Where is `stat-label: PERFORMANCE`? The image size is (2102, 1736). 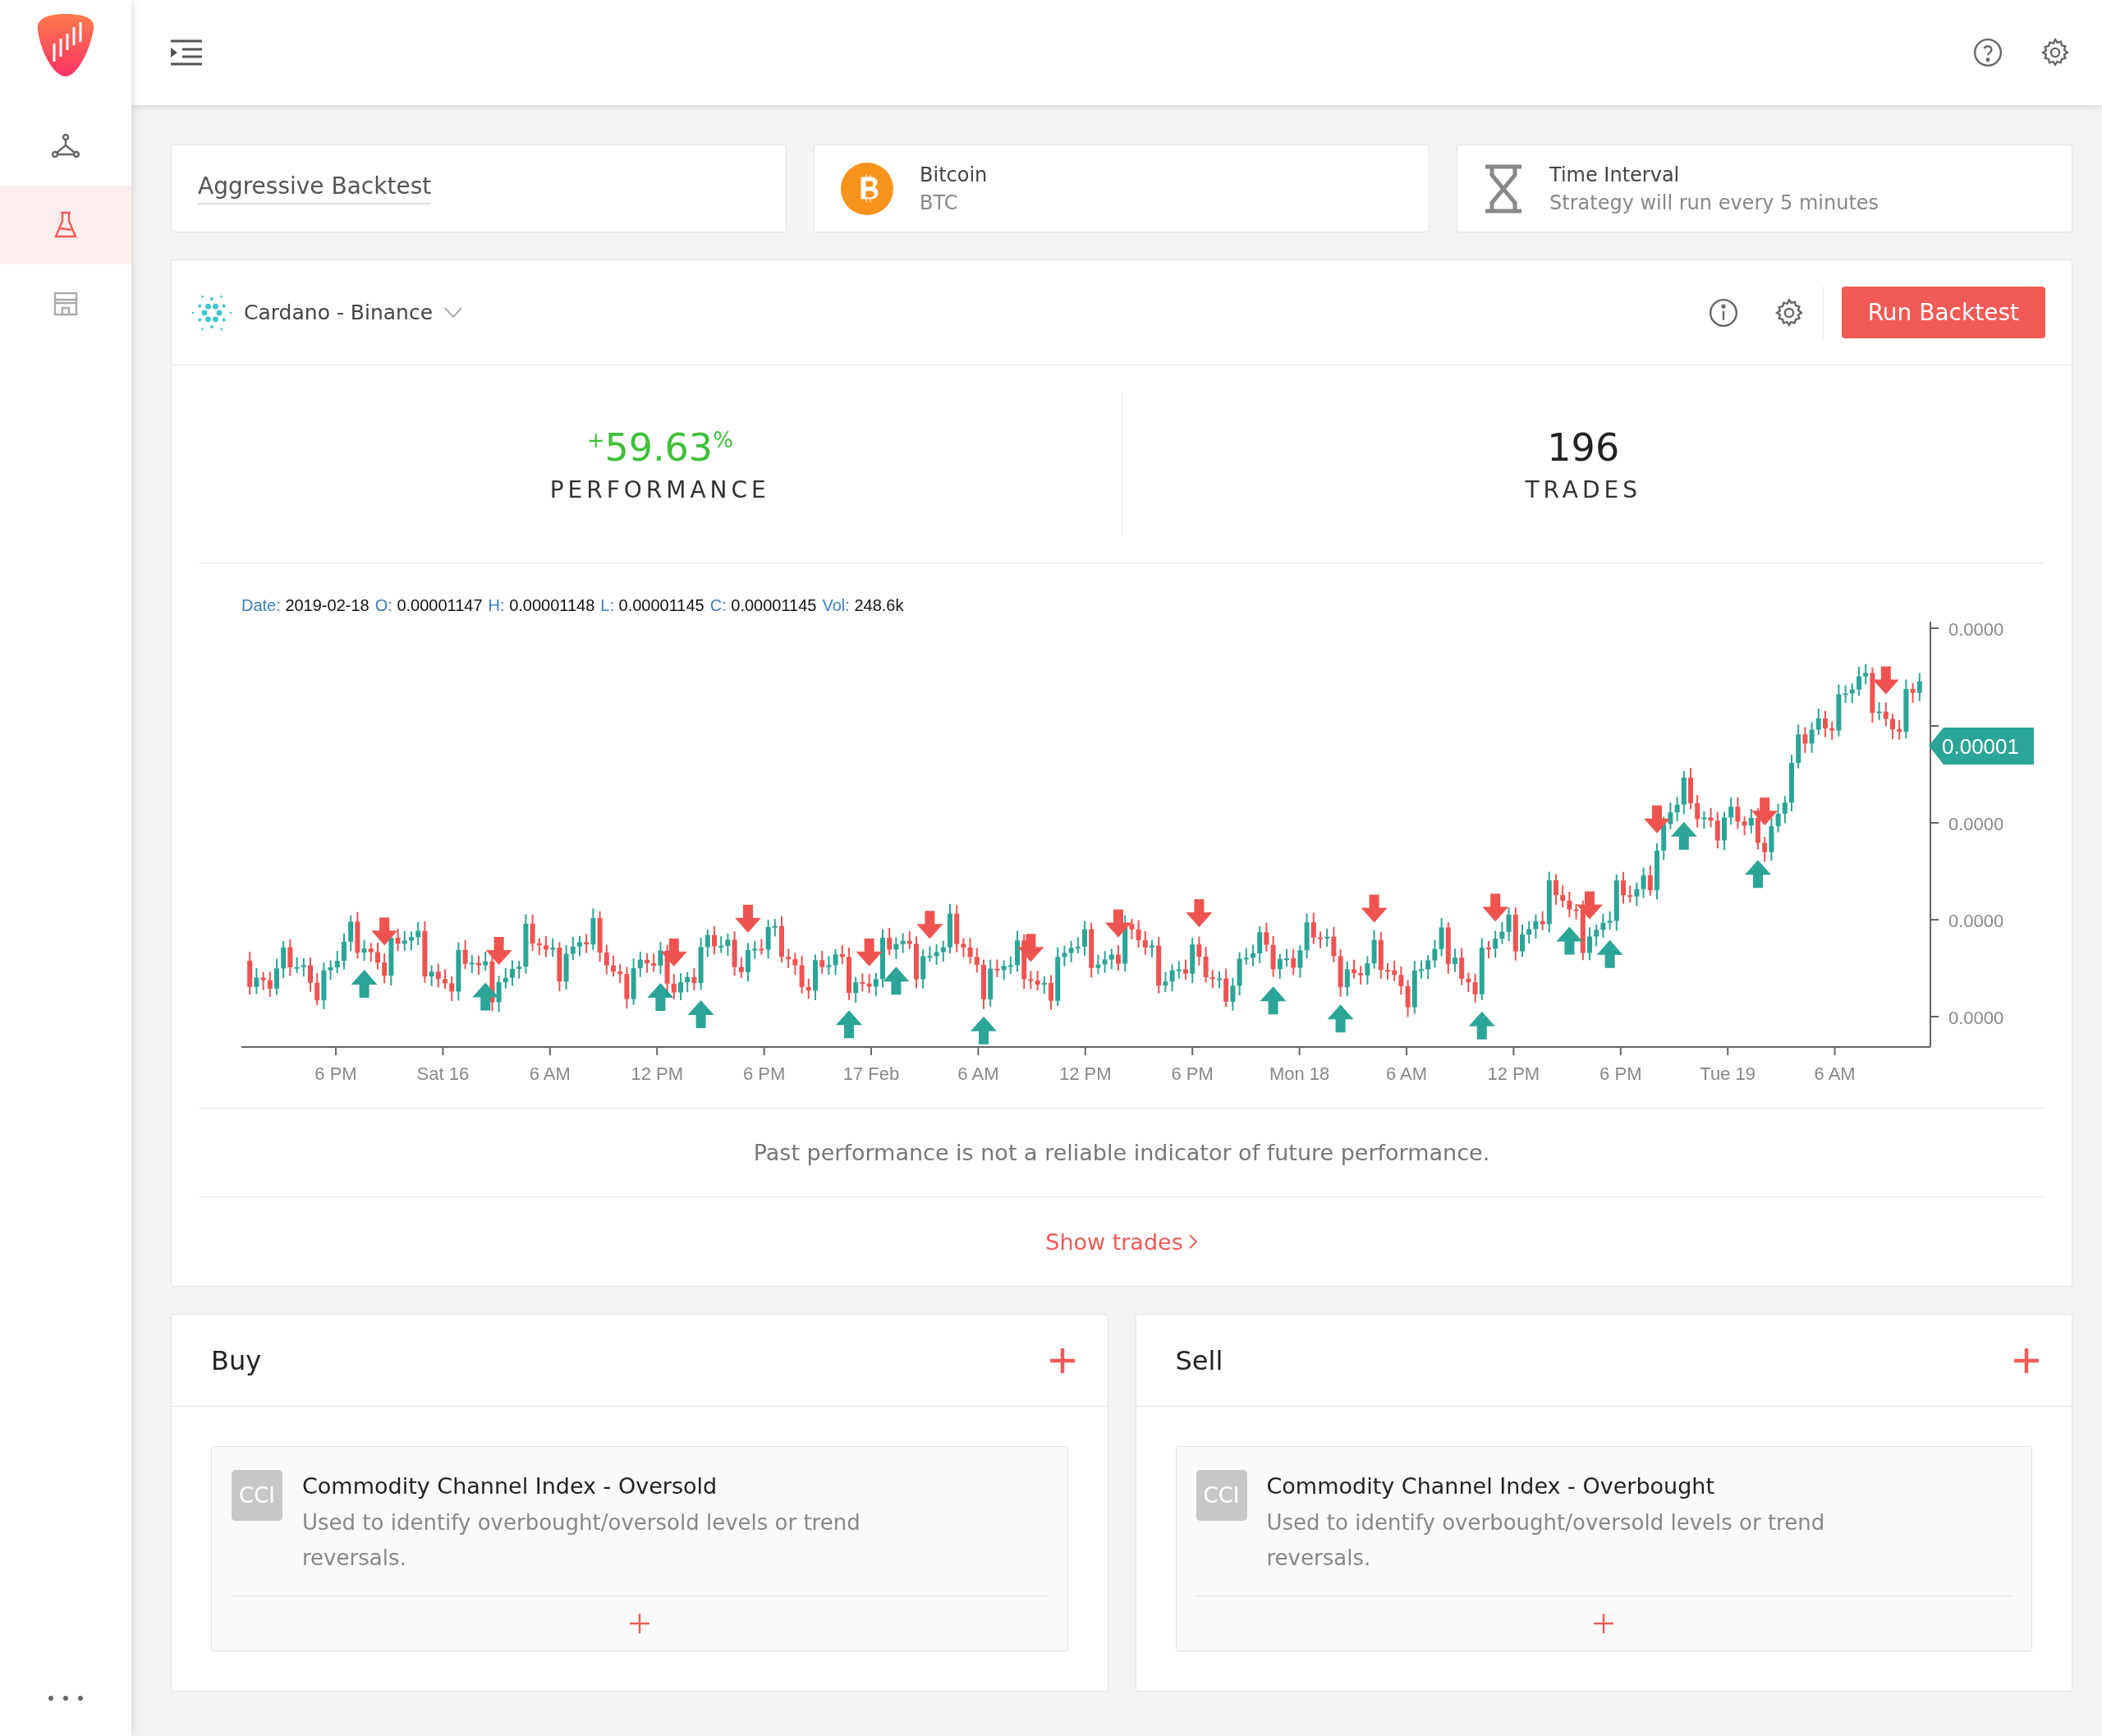 stat-label: PERFORMANCE is located at coordinates (659, 489).